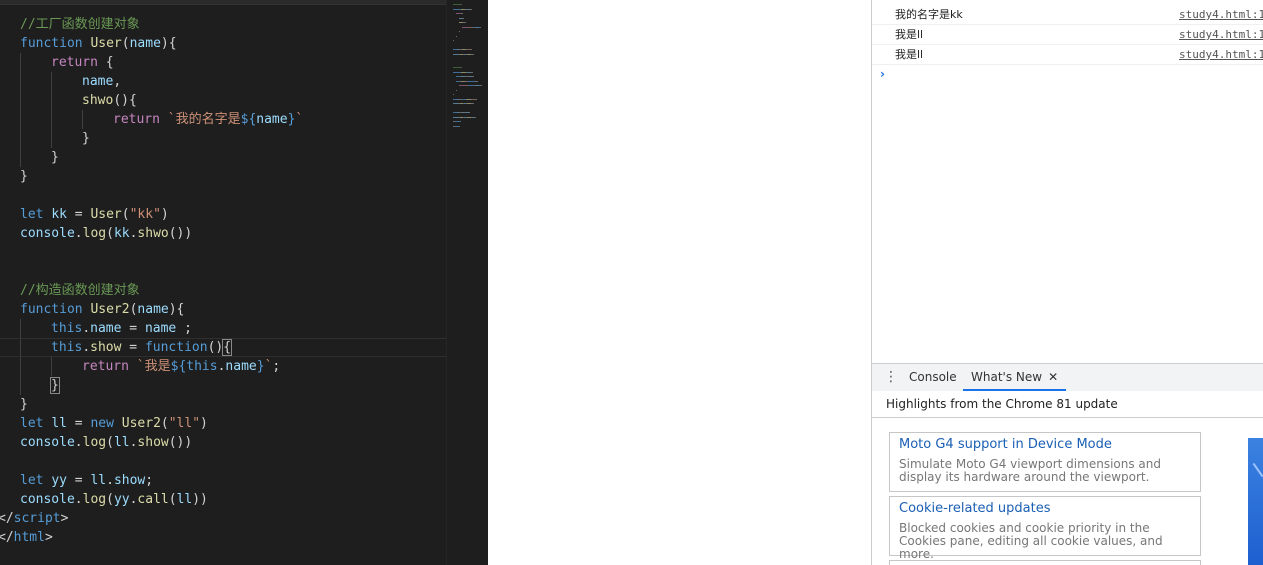 This screenshot has height=565, width=1263. I want to click on console-prompt: ›, so click(1067, 75).